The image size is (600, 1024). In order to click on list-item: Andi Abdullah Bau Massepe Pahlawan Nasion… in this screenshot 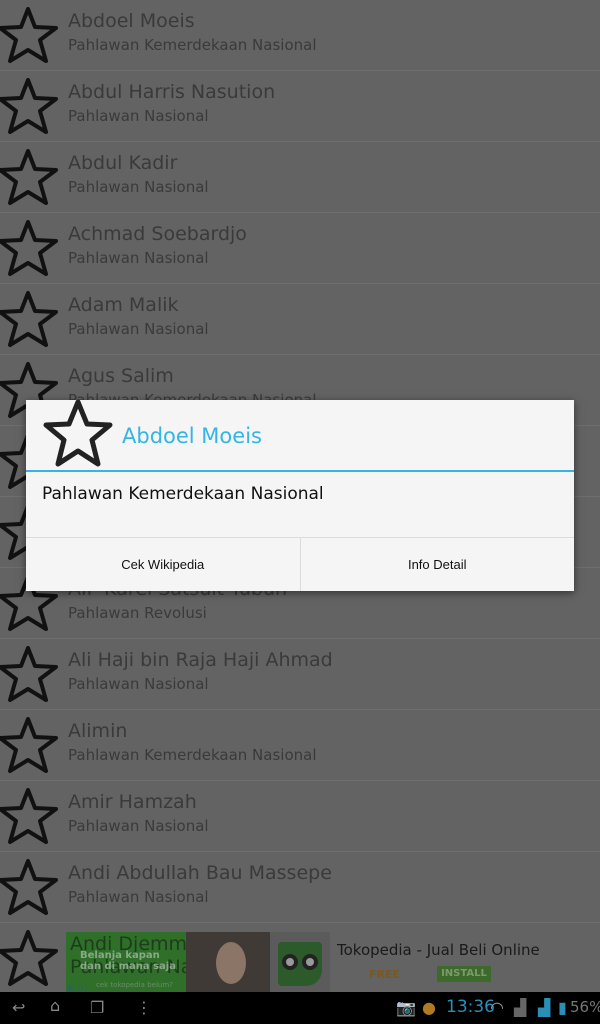, I will do `click(300, 887)`.